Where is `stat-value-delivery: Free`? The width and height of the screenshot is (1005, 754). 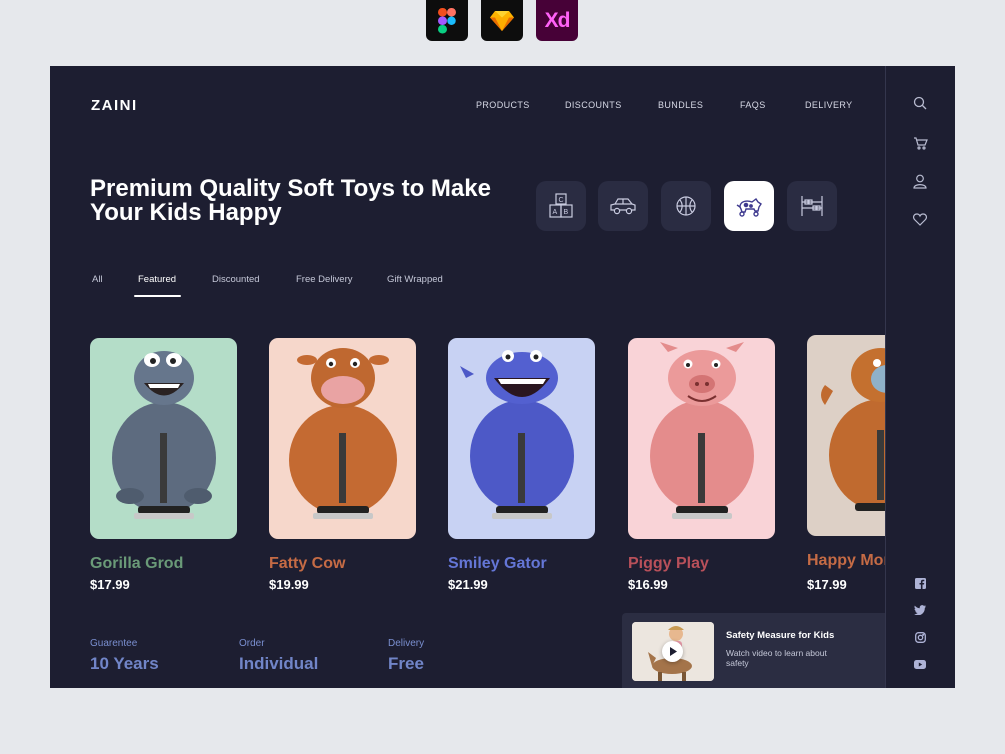
stat-value-delivery: Free is located at coordinates (406, 663).